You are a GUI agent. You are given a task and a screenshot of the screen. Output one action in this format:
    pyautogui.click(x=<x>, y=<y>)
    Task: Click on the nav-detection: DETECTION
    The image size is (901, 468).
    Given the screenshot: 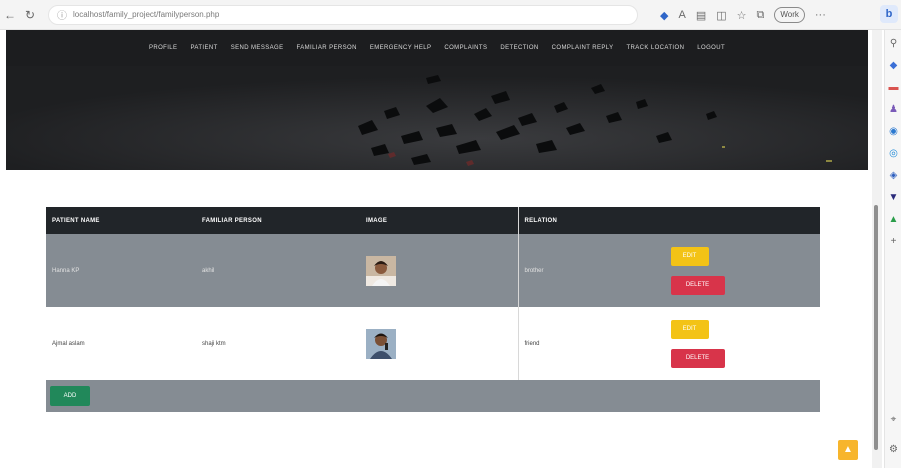 What is the action you would take?
    pyautogui.click(x=519, y=48)
    